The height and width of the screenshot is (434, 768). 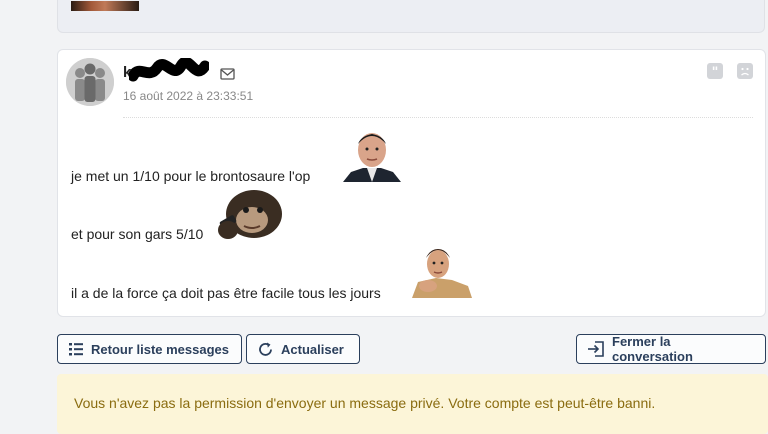 I want to click on refresh-button-label: Actualiser, so click(x=312, y=349).